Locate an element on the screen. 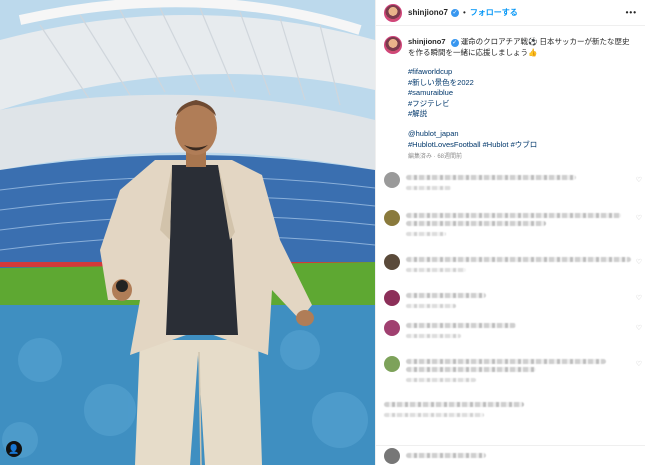  hashtag-link: #フジテレビ is located at coordinates (521, 103).